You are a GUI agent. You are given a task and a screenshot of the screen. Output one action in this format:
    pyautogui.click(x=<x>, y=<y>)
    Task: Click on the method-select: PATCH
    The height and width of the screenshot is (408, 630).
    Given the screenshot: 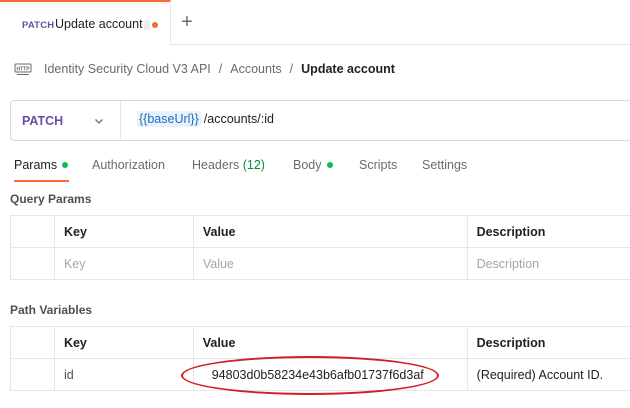 What is the action you would take?
    pyautogui.click(x=66, y=120)
    